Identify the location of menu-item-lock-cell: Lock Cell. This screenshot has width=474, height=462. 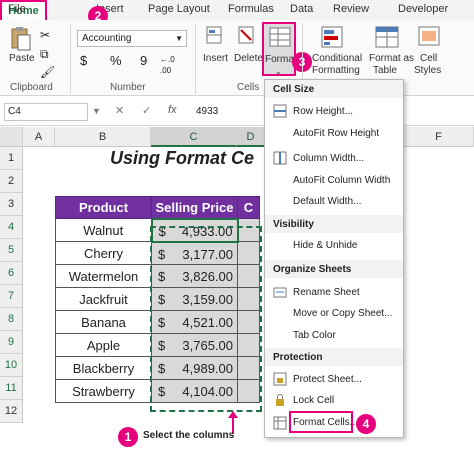
(313, 400).